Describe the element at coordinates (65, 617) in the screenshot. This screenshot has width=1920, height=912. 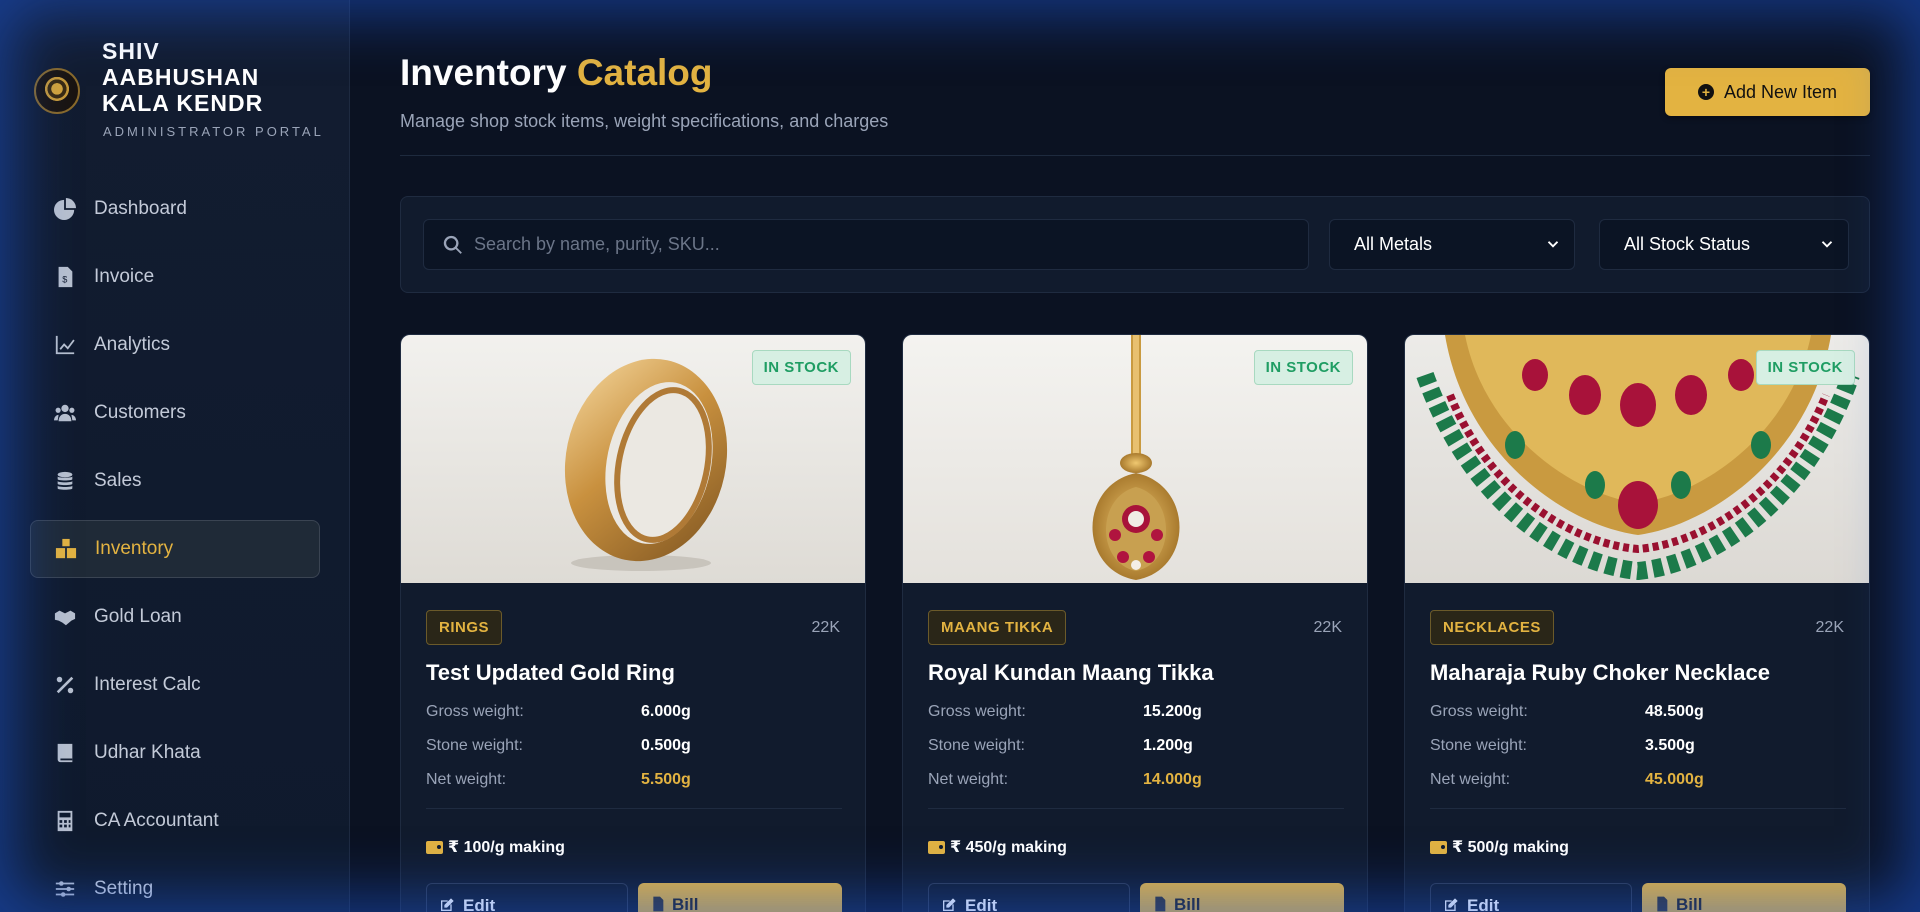
I see `handshake-icon` at that location.